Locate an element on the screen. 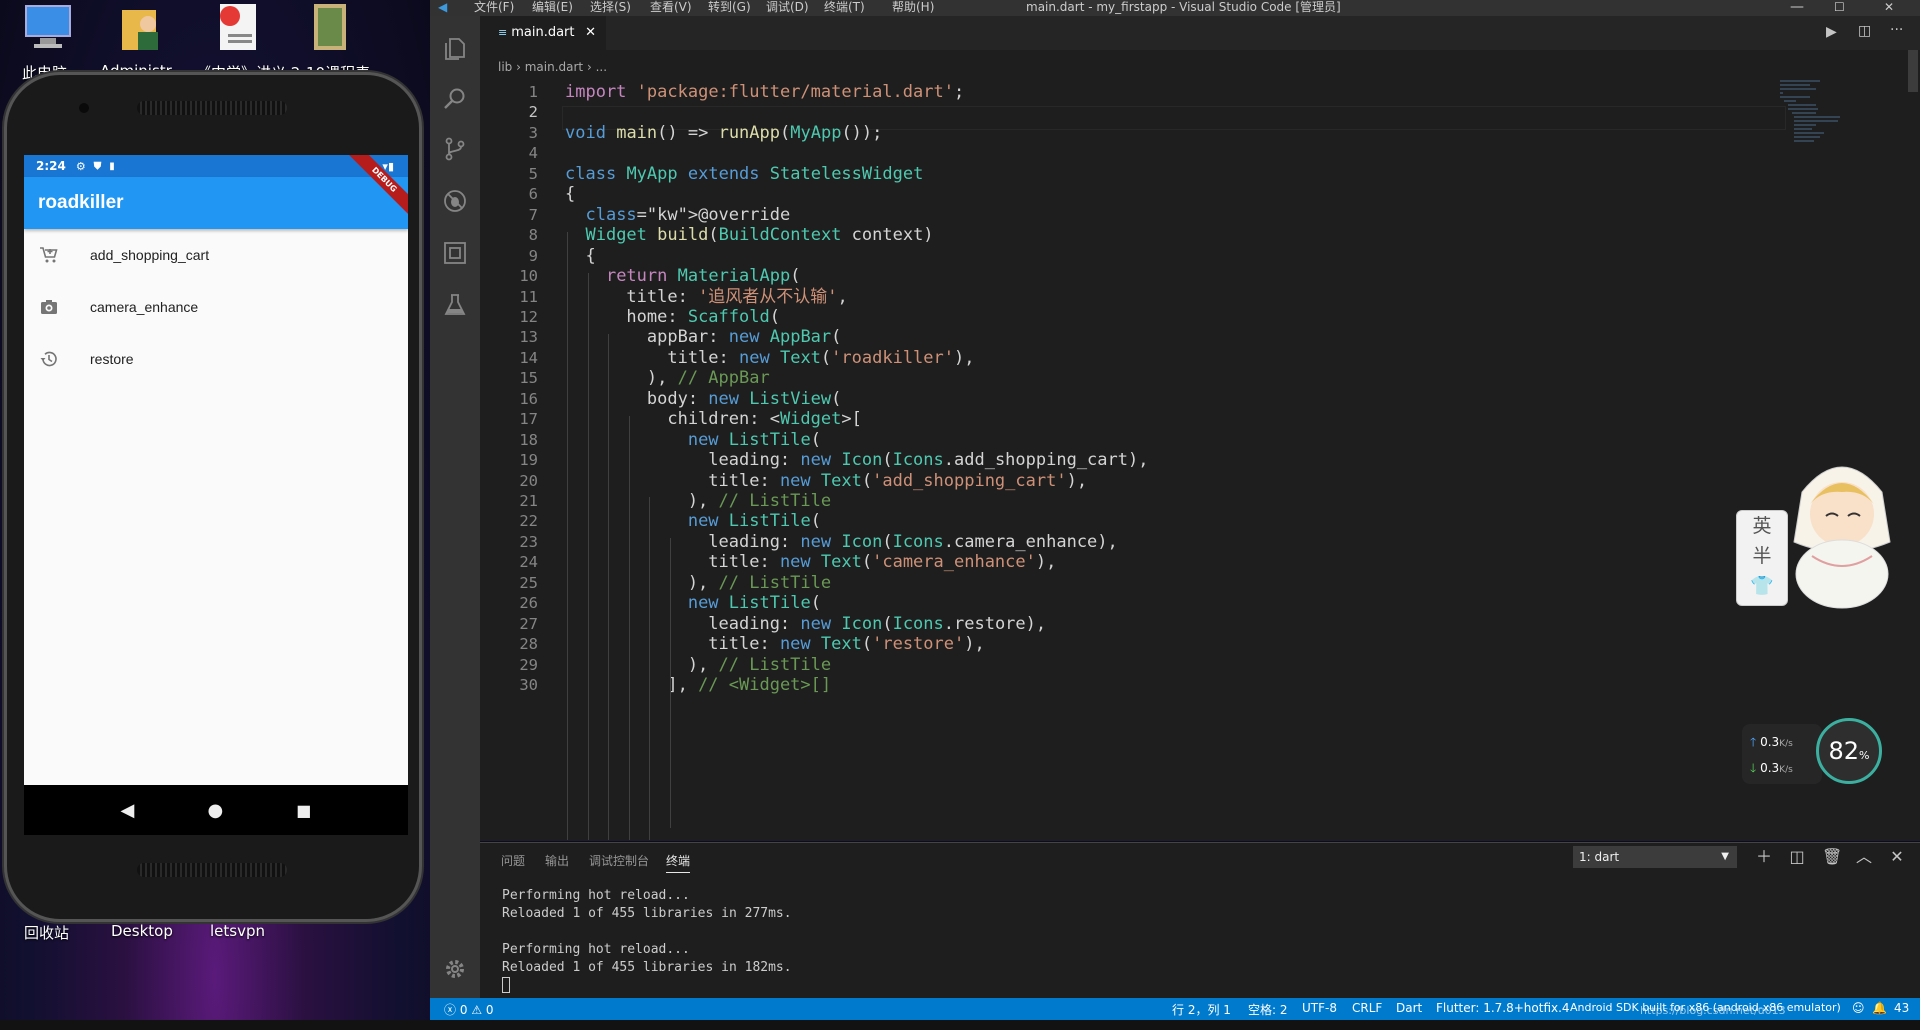 This screenshot has height=1030, width=1920. tab-debug-console: 调试控制台 is located at coordinates (619, 860).